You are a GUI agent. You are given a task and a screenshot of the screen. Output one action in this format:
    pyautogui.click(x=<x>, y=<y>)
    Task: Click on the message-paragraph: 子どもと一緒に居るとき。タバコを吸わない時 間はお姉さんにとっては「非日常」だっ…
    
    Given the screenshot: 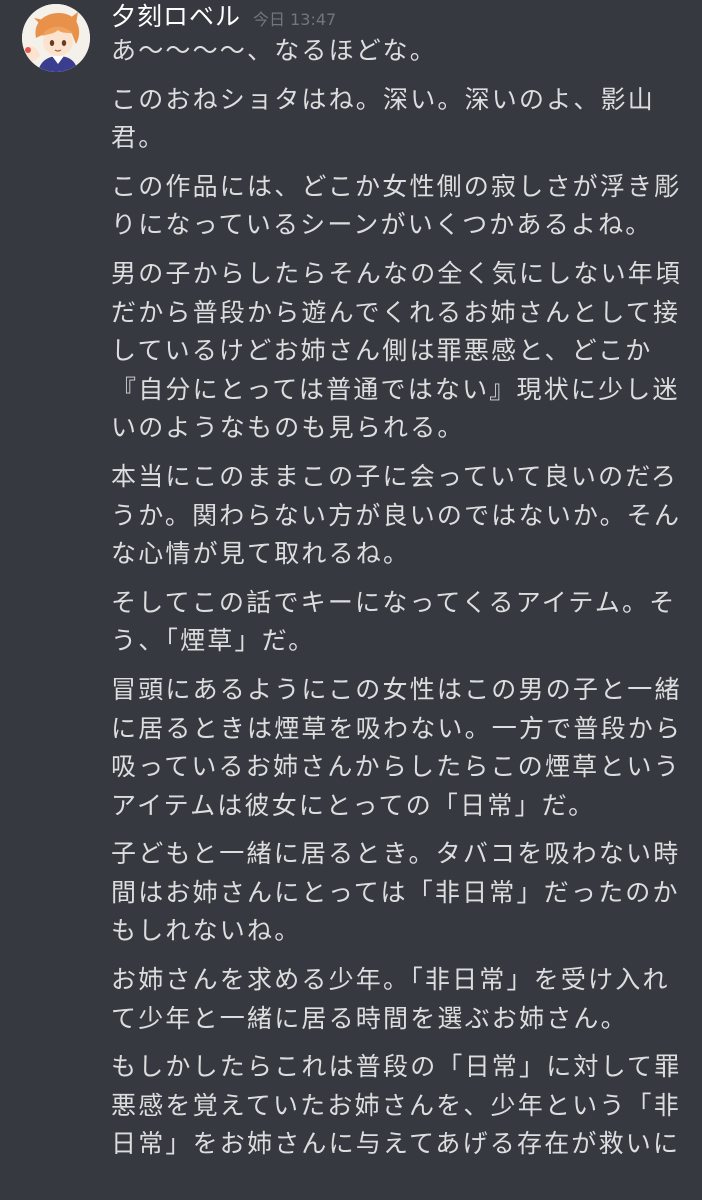 What is the action you would take?
    pyautogui.click(x=396, y=892)
    